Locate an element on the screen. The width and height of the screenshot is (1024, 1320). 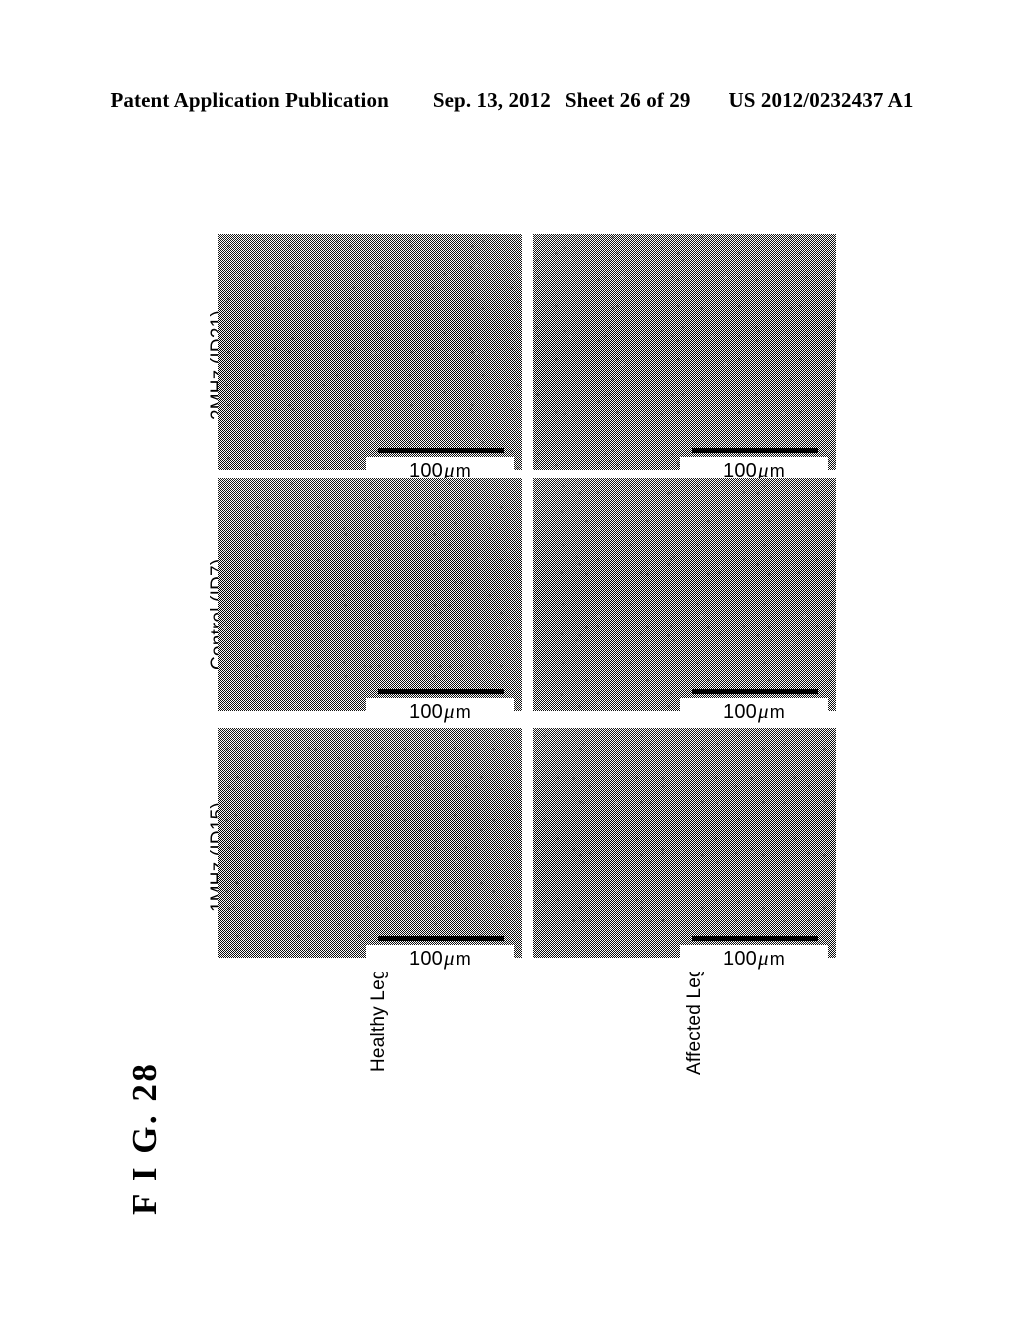
column-label-healthy-leg-text: Healthy Leg is located at coordinates (378, 1020).